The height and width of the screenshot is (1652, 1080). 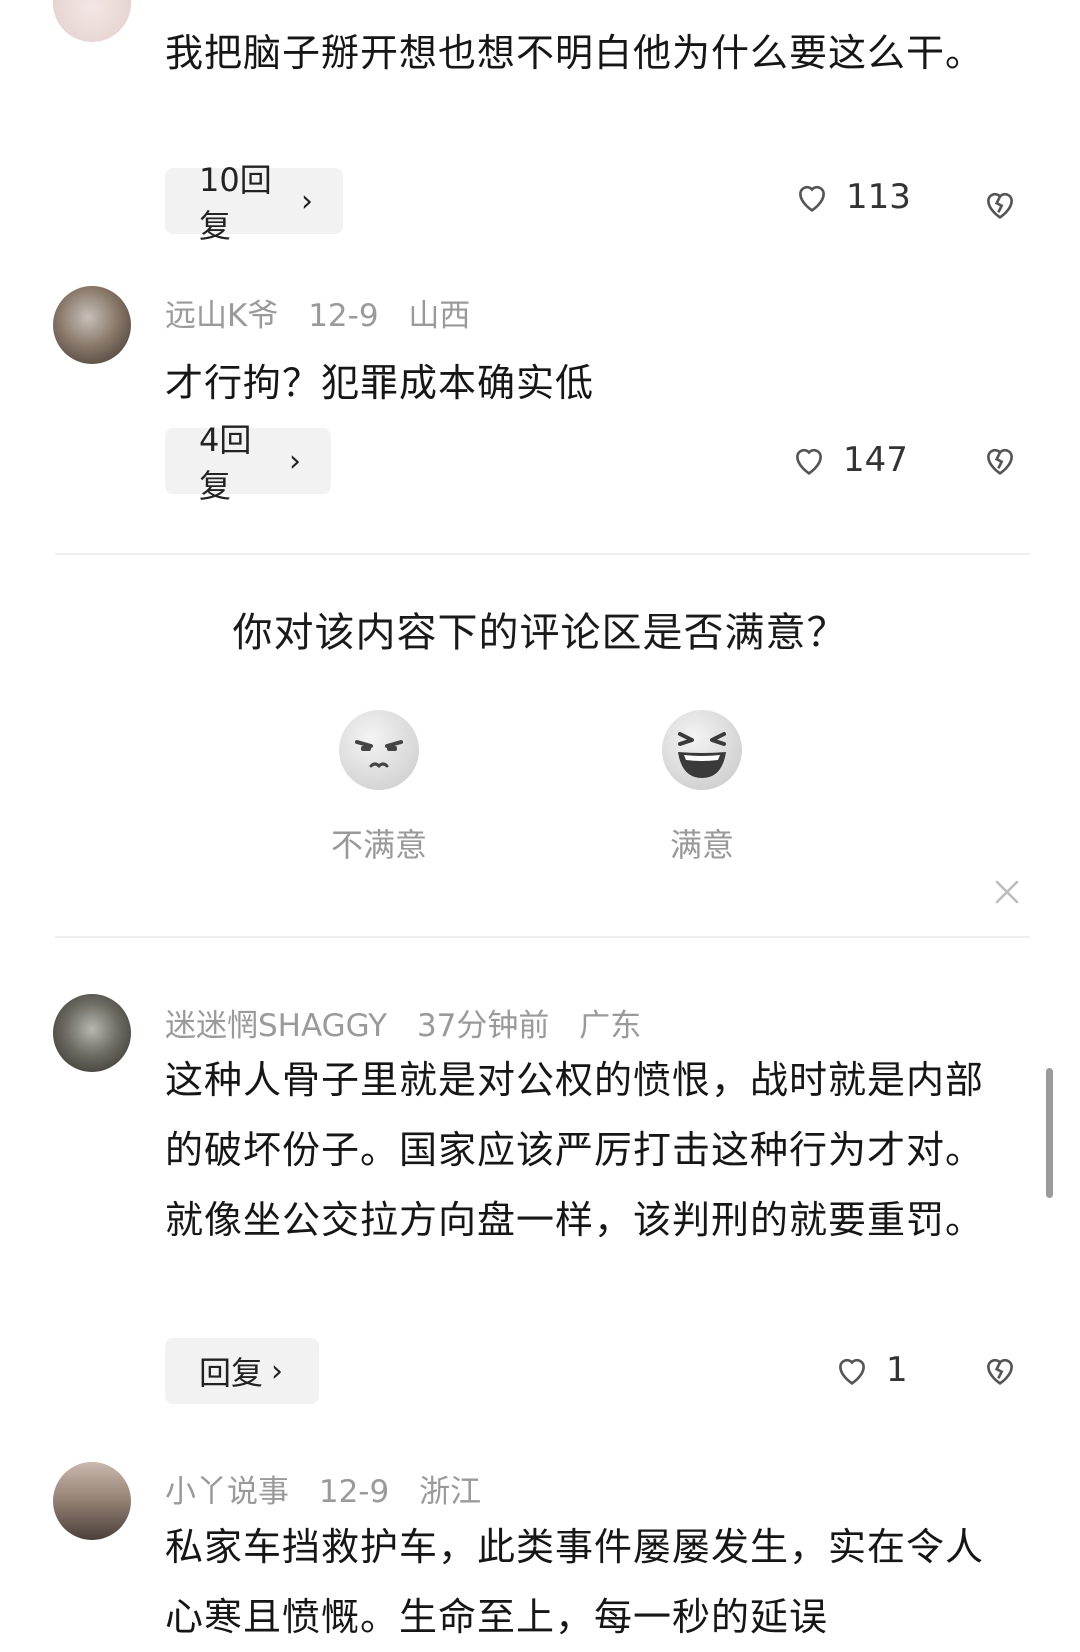 I want to click on close-survey-button, so click(x=1007, y=894).